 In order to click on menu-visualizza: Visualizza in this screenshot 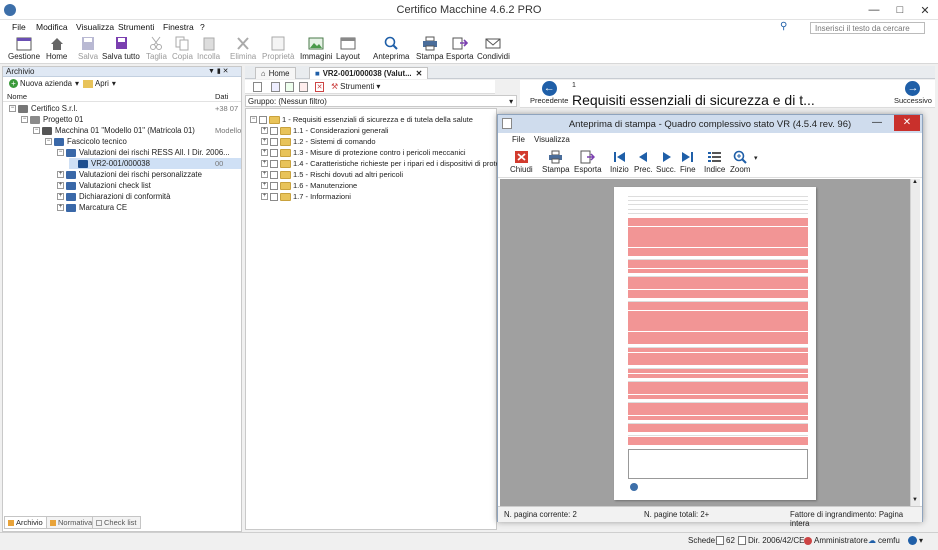, I will do `click(95, 27)`.